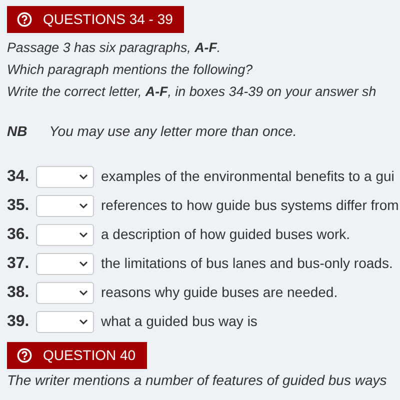  I want to click on heading-text: QUESTION 40, so click(89, 355).